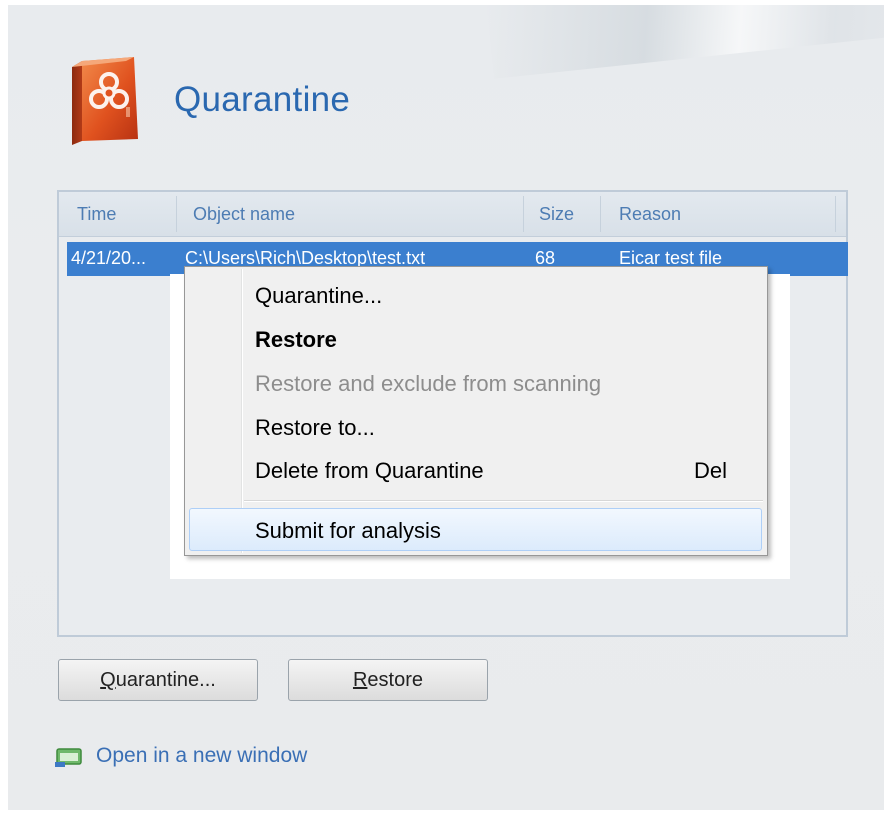  I want to click on column-header-time: Time, so click(96, 214).